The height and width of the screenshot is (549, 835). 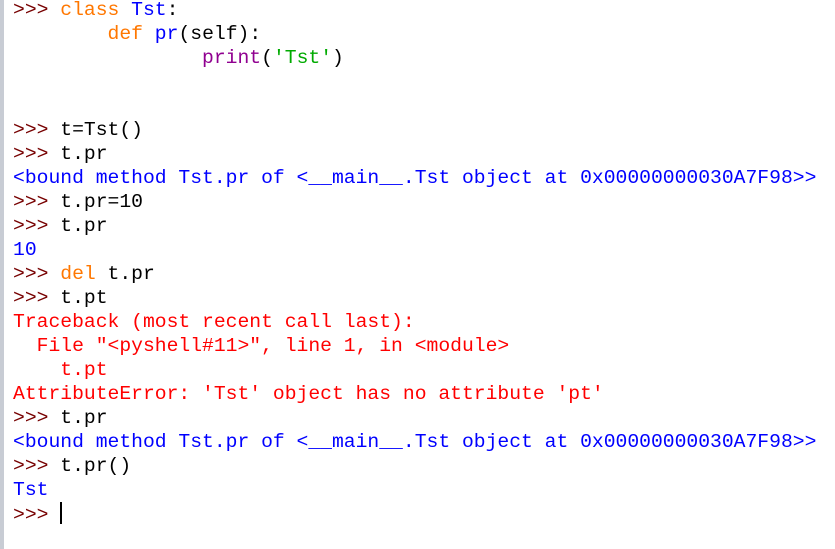 What do you see at coordinates (232, 58) in the screenshot?
I see `builtin-text: print` at bounding box center [232, 58].